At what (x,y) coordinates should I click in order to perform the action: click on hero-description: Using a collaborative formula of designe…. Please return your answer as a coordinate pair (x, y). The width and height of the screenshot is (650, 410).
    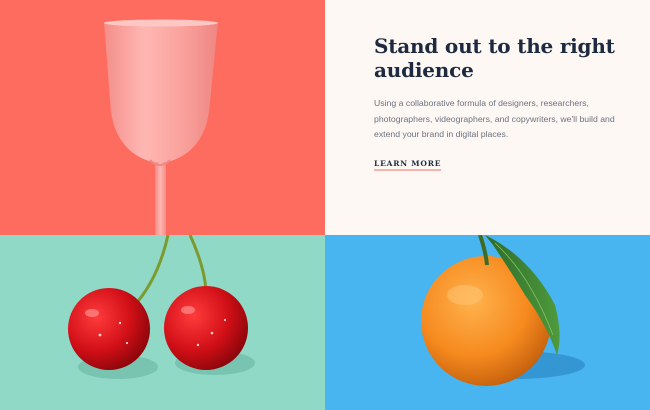
    Looking at the image, I should click on (494, 118).